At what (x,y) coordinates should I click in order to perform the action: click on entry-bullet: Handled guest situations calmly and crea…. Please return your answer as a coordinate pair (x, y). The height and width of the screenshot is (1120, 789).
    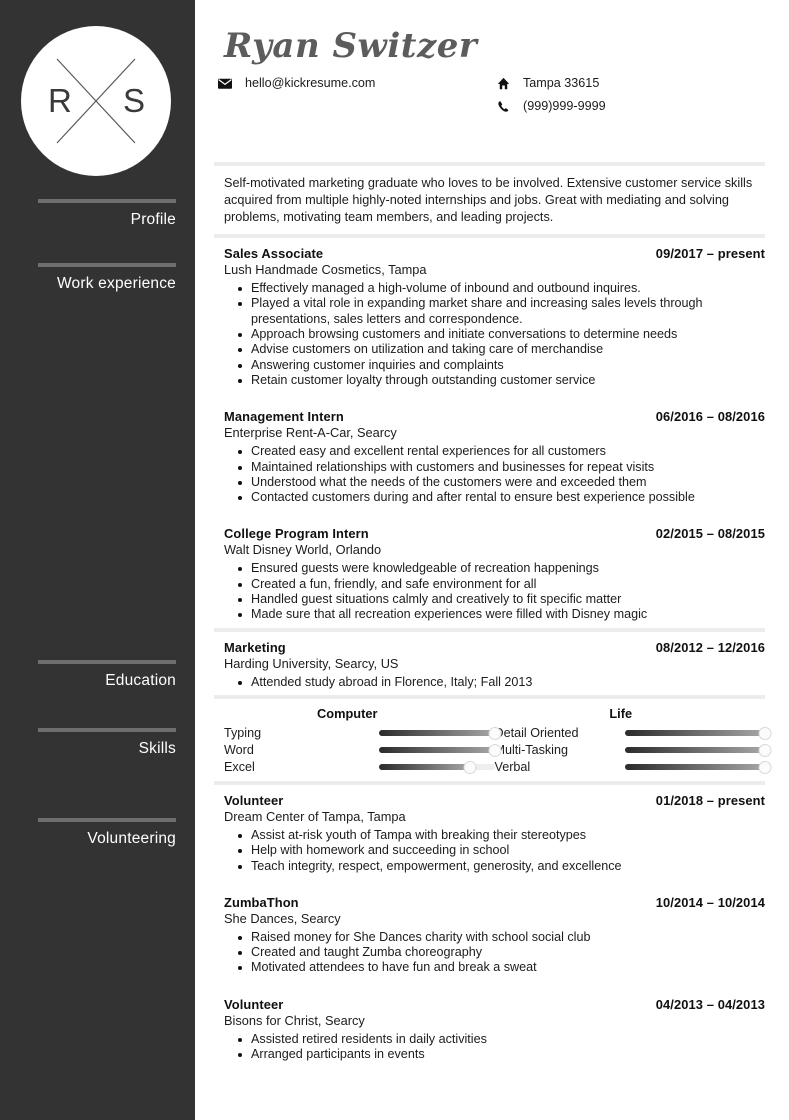
    Looking at the image, I should click on (494, 599).